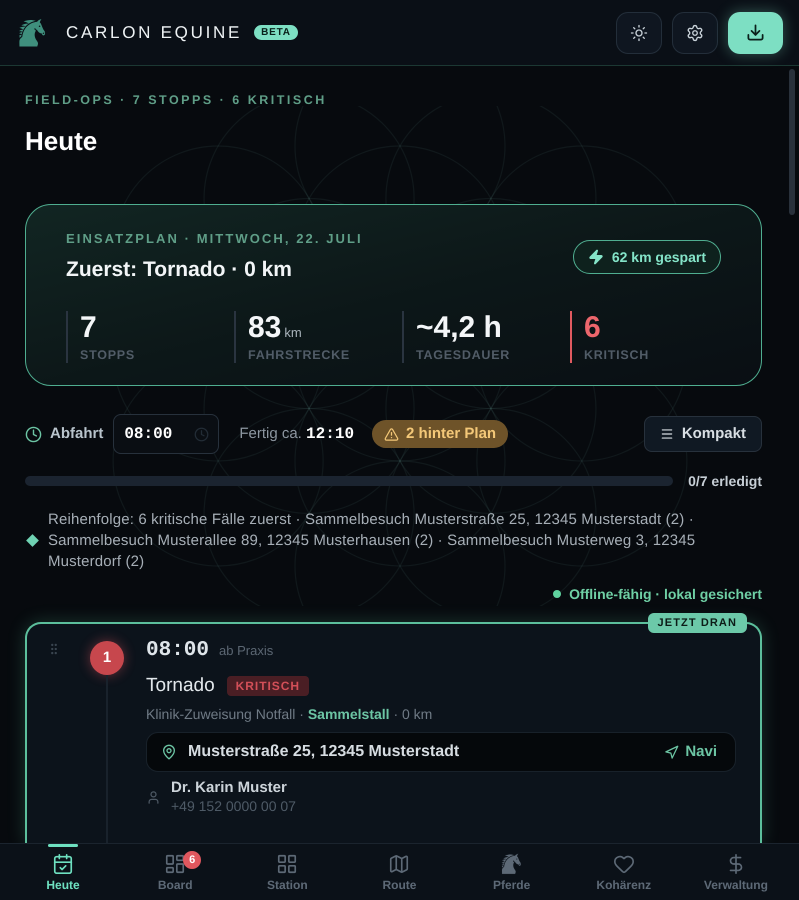  I want to click on navigation-link: Navi, so click(690, 752).